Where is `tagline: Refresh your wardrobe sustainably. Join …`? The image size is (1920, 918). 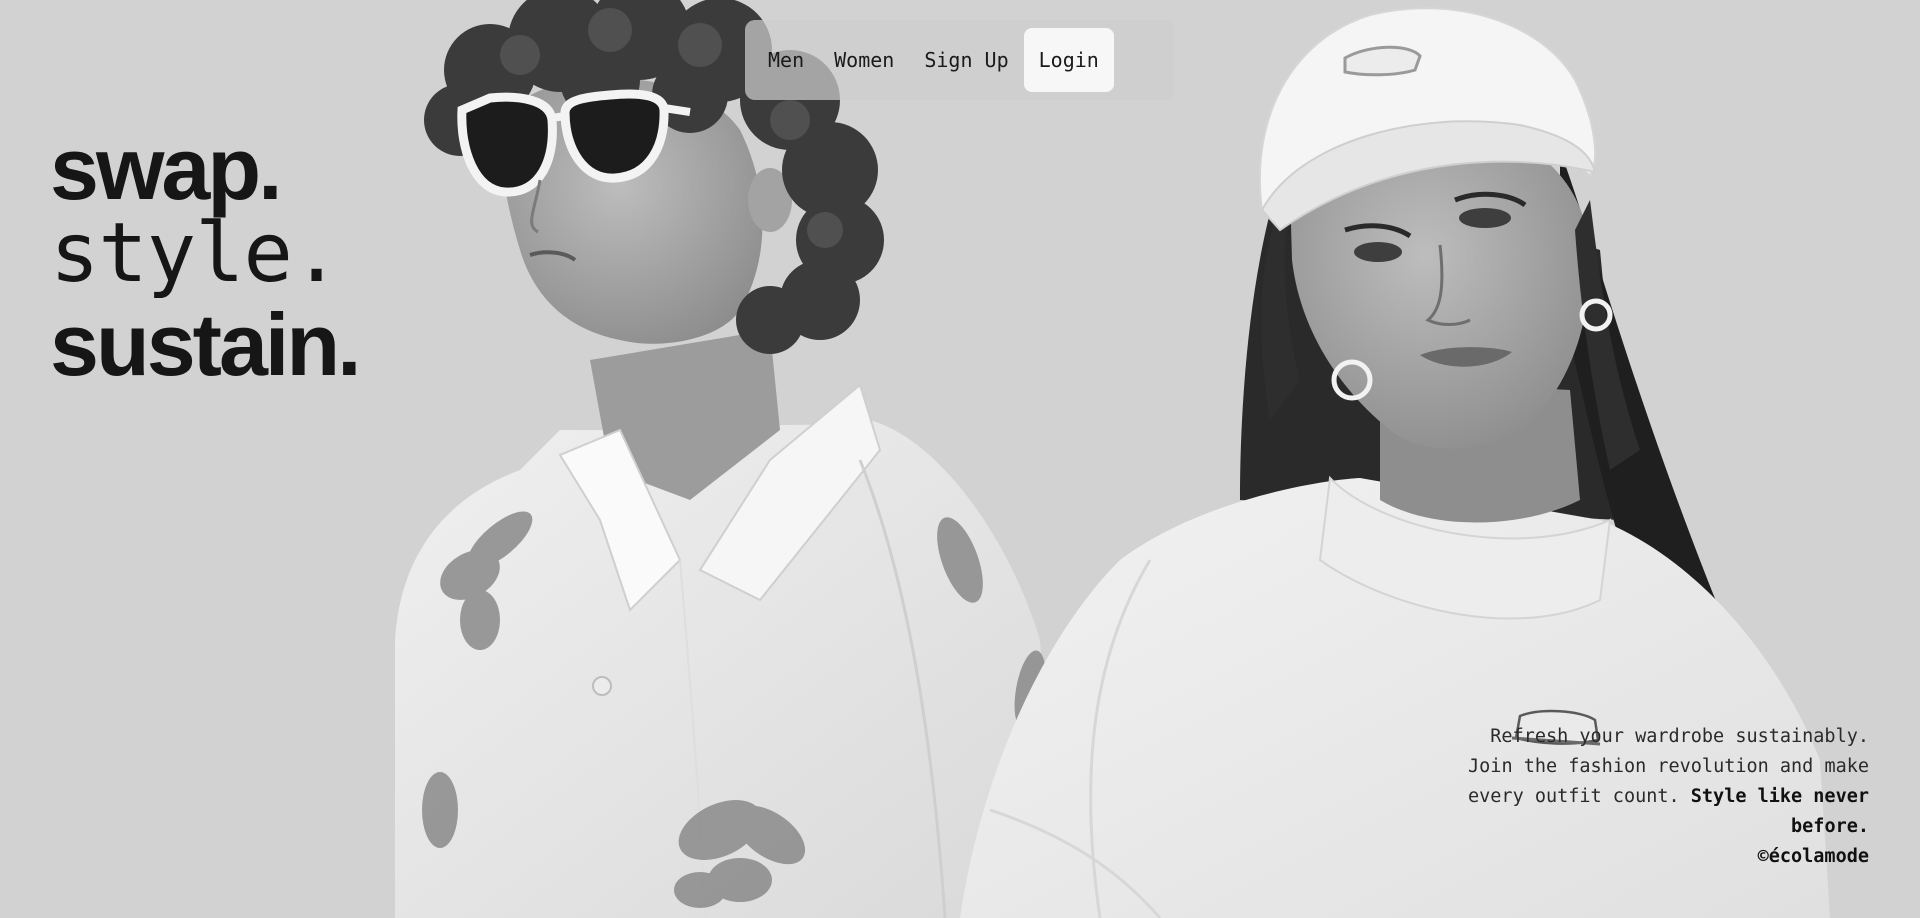 tagline: Refresh your wardrobe sustainably. Join … is located at coordinates (1659, 797).